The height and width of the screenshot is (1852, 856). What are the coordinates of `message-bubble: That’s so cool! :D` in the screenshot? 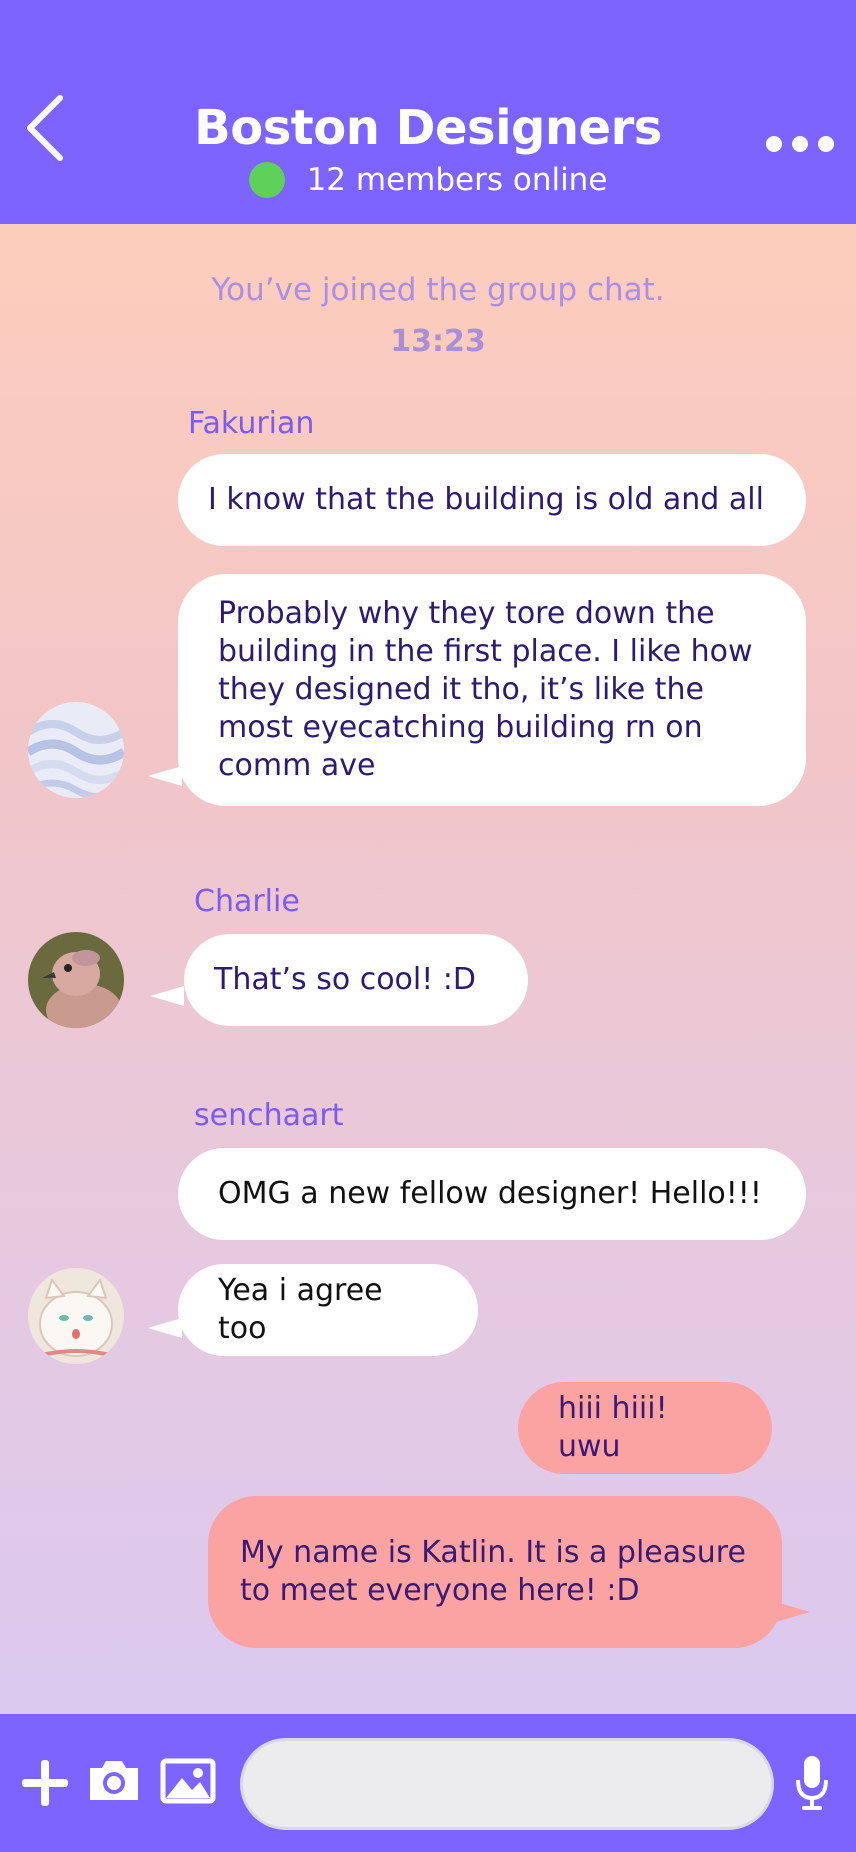 It's located at (356, 980).